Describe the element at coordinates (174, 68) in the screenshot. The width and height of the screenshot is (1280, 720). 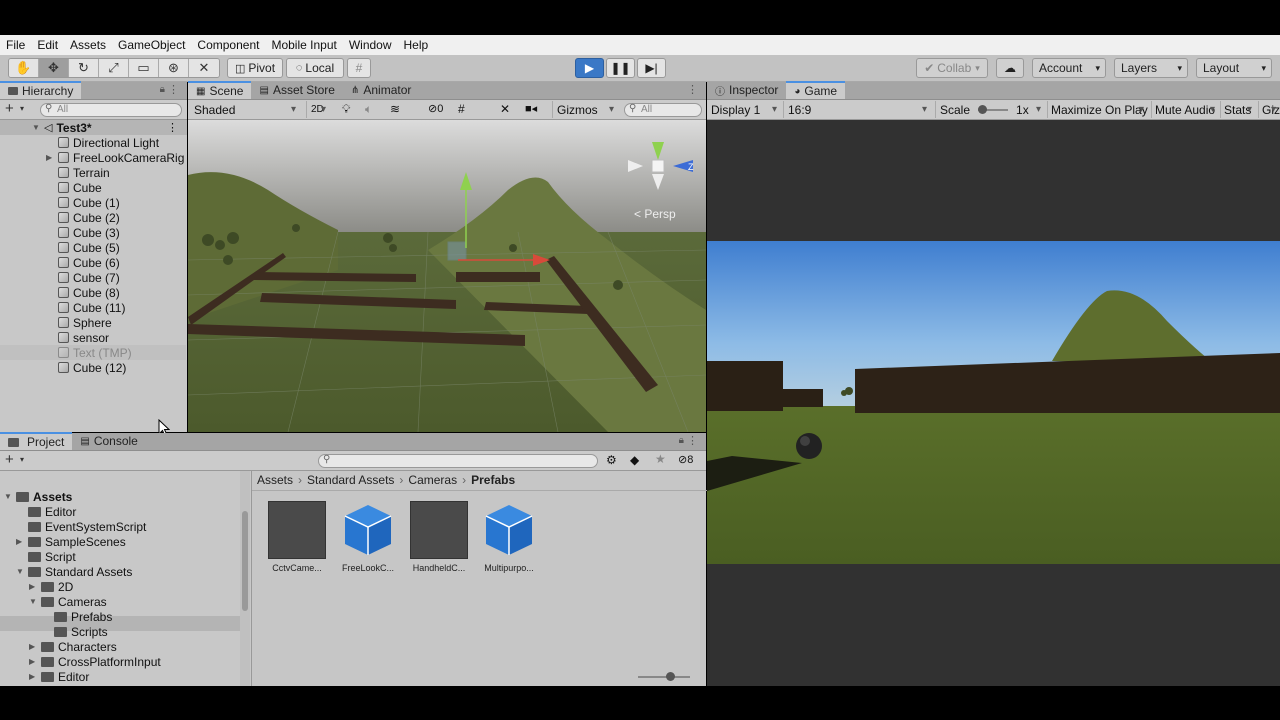
I see `transform-tool-icon: ⊛` at that location.